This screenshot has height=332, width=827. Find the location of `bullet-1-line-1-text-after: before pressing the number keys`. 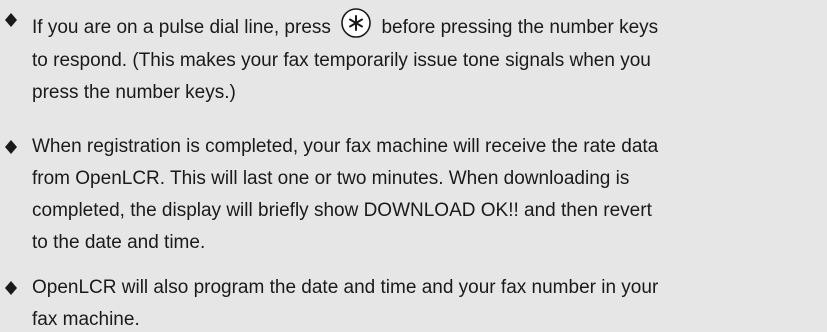

bullet-1-line-1-text-after: before pressing the number keys is located at coordinates (517, 28).